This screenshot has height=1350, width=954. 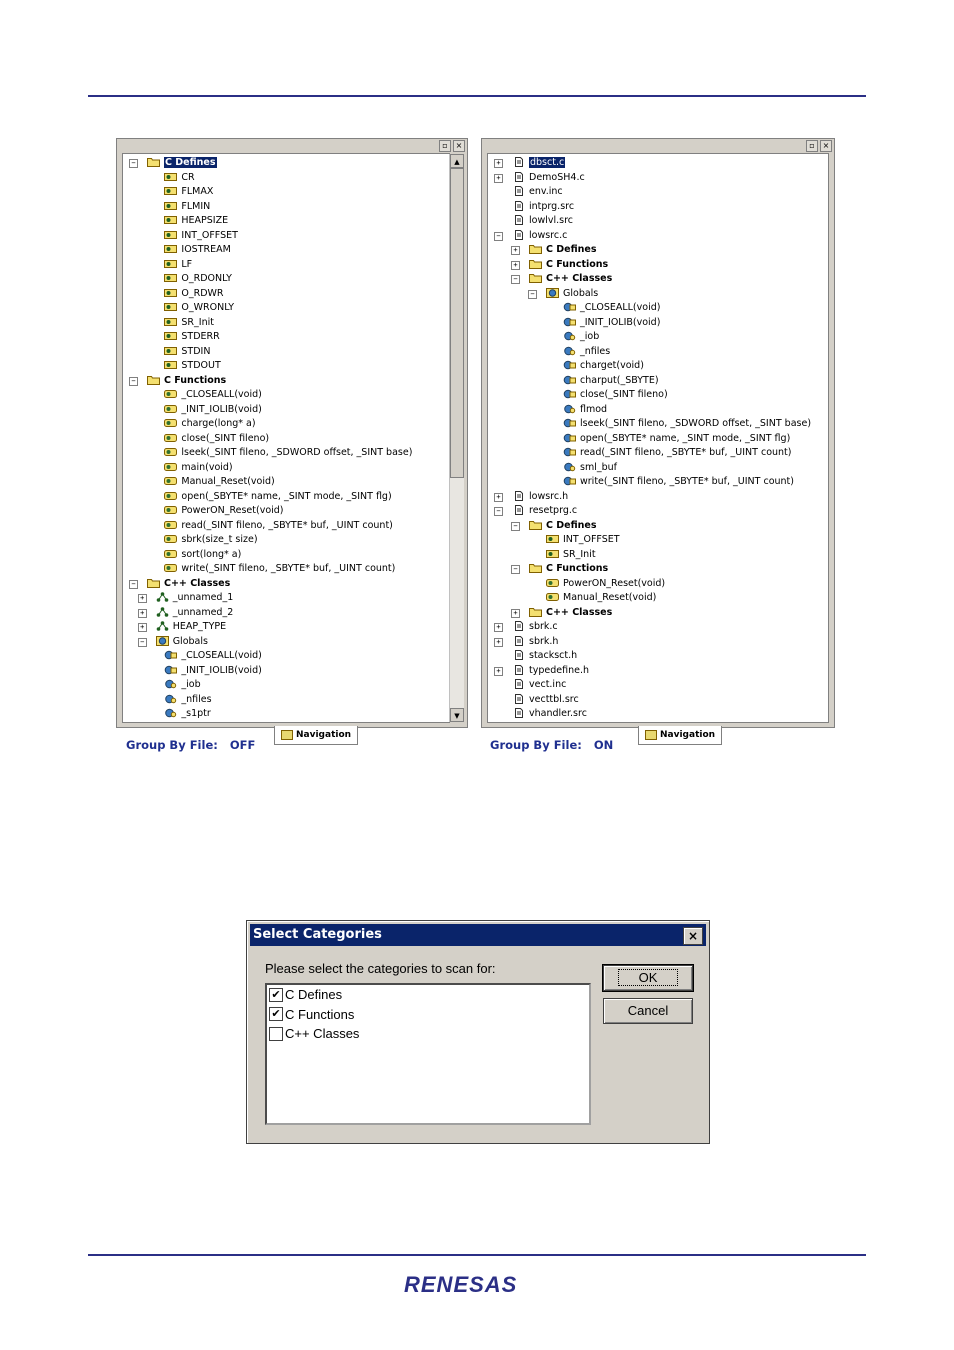 I want to click on tree-node: charput(_SBYTE), so click(x=611, y=381).